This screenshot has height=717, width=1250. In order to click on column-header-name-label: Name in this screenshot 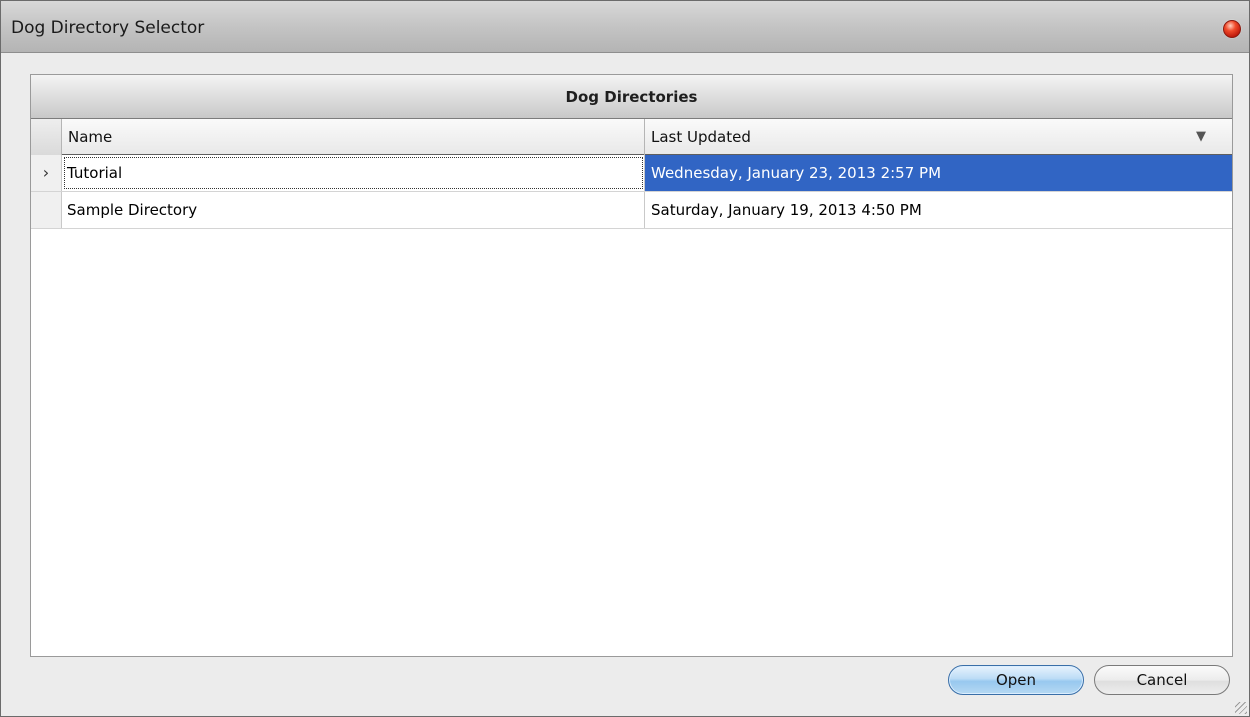, I will do `click(90, 137)`.